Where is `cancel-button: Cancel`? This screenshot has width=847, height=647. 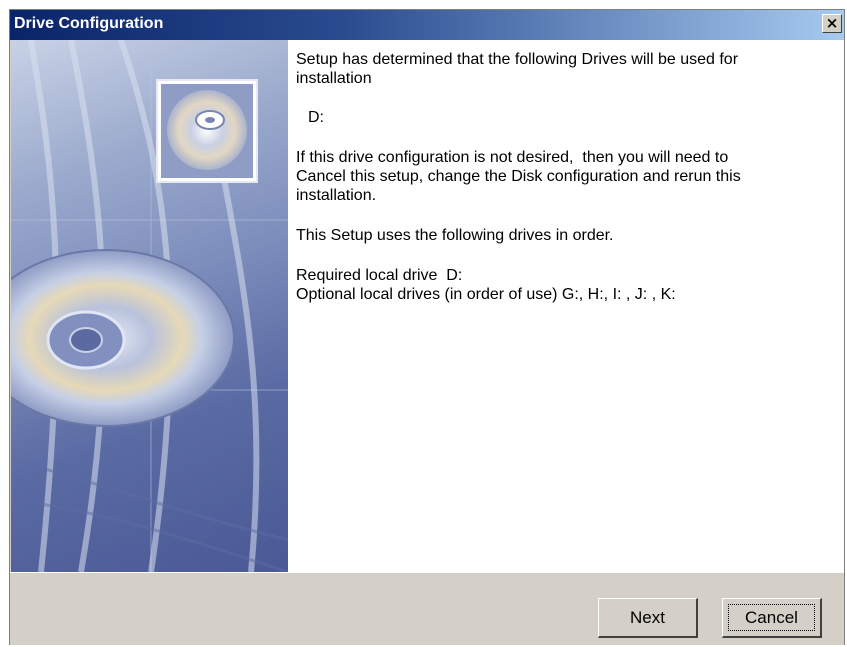 cancel-button: Cancel is located at coordinates (772, 618).